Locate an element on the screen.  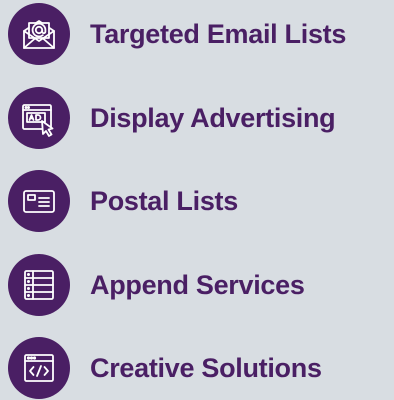
service-item-display-advertising: Display Advertising is located at coordinates (172, 118).